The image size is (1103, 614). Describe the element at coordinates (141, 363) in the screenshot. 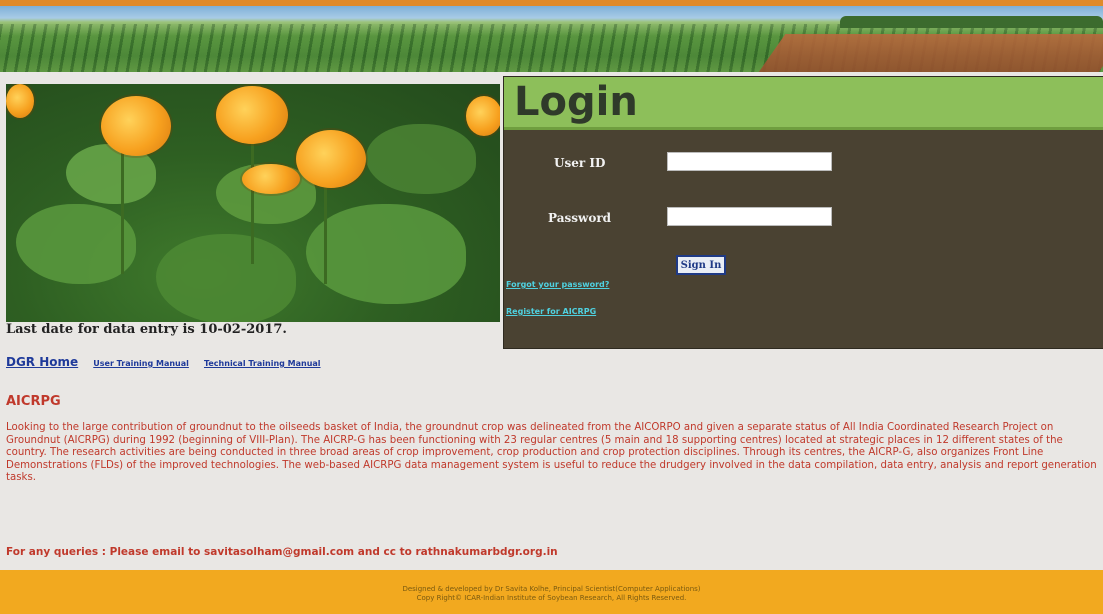

I see `user-training-manual-link: User Training Manual` at that location.